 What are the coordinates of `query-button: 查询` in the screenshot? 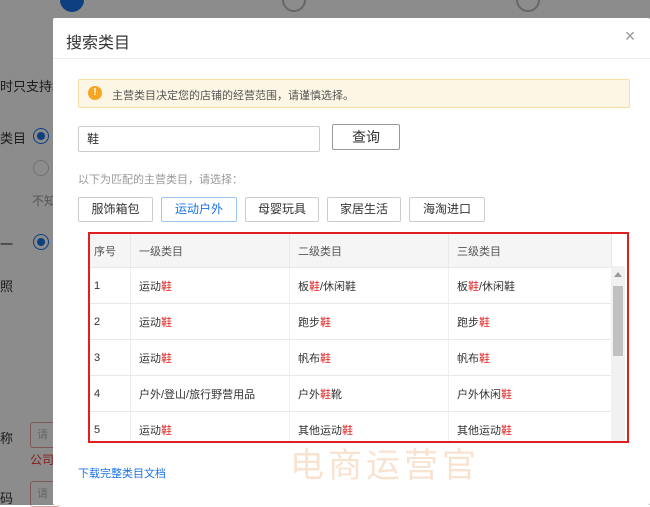 It's located at (366, 137).